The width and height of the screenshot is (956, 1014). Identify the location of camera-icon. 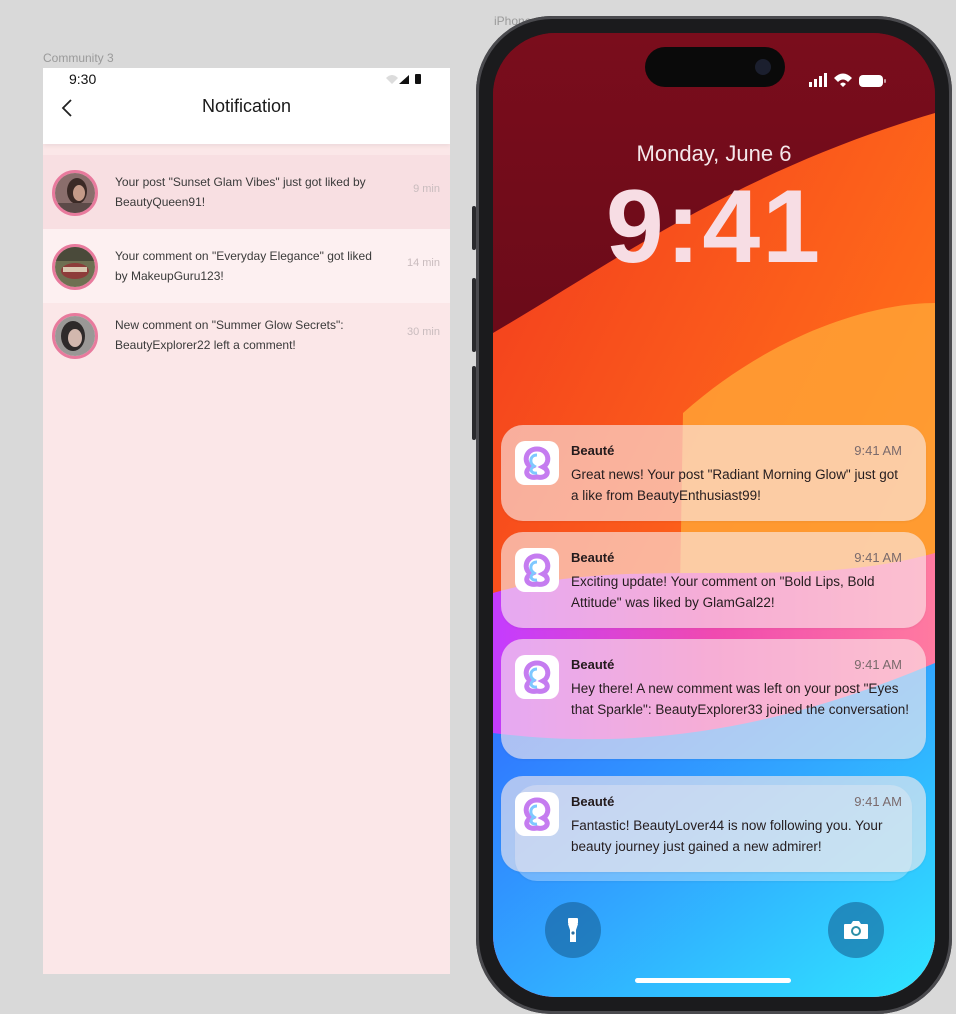
(856, 930).